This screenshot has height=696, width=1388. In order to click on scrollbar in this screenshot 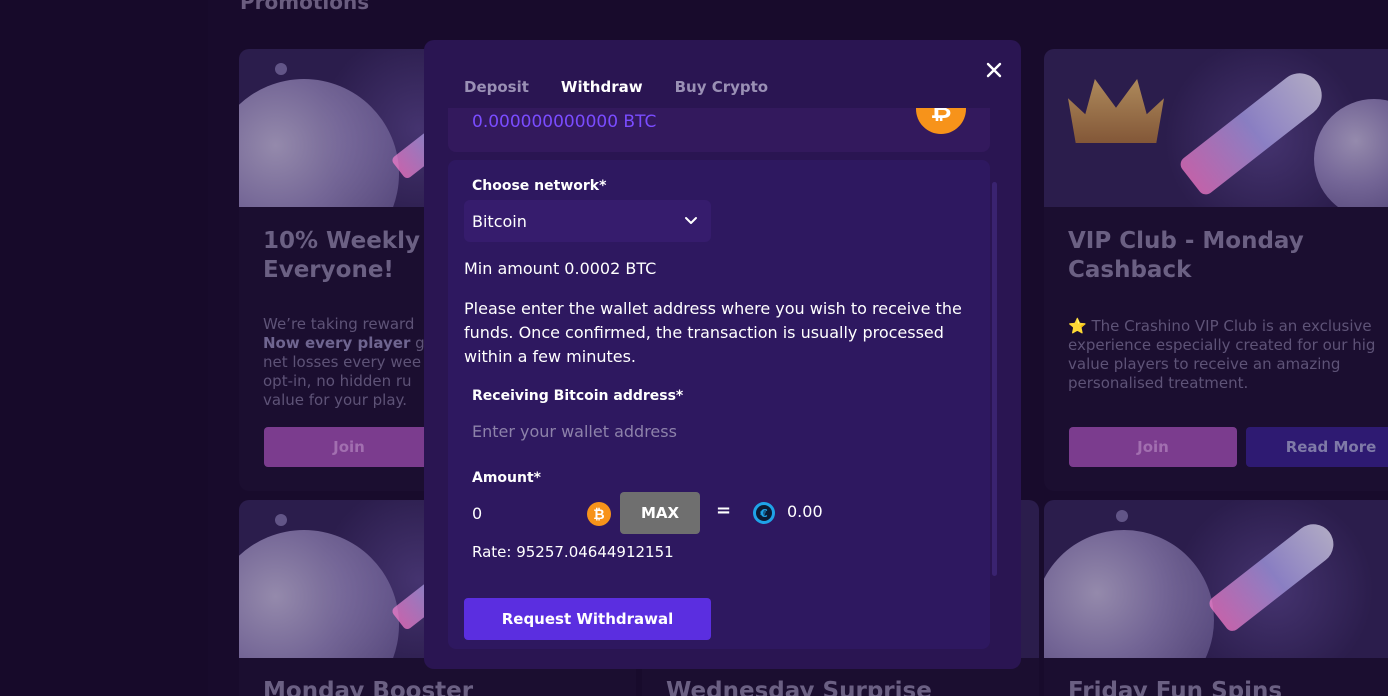, I will do `click(994, 379)`.